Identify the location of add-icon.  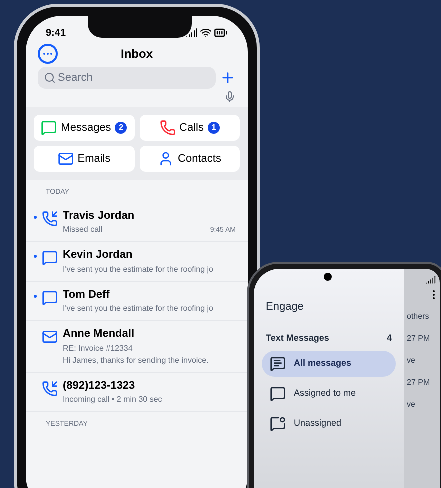
(228, 78).